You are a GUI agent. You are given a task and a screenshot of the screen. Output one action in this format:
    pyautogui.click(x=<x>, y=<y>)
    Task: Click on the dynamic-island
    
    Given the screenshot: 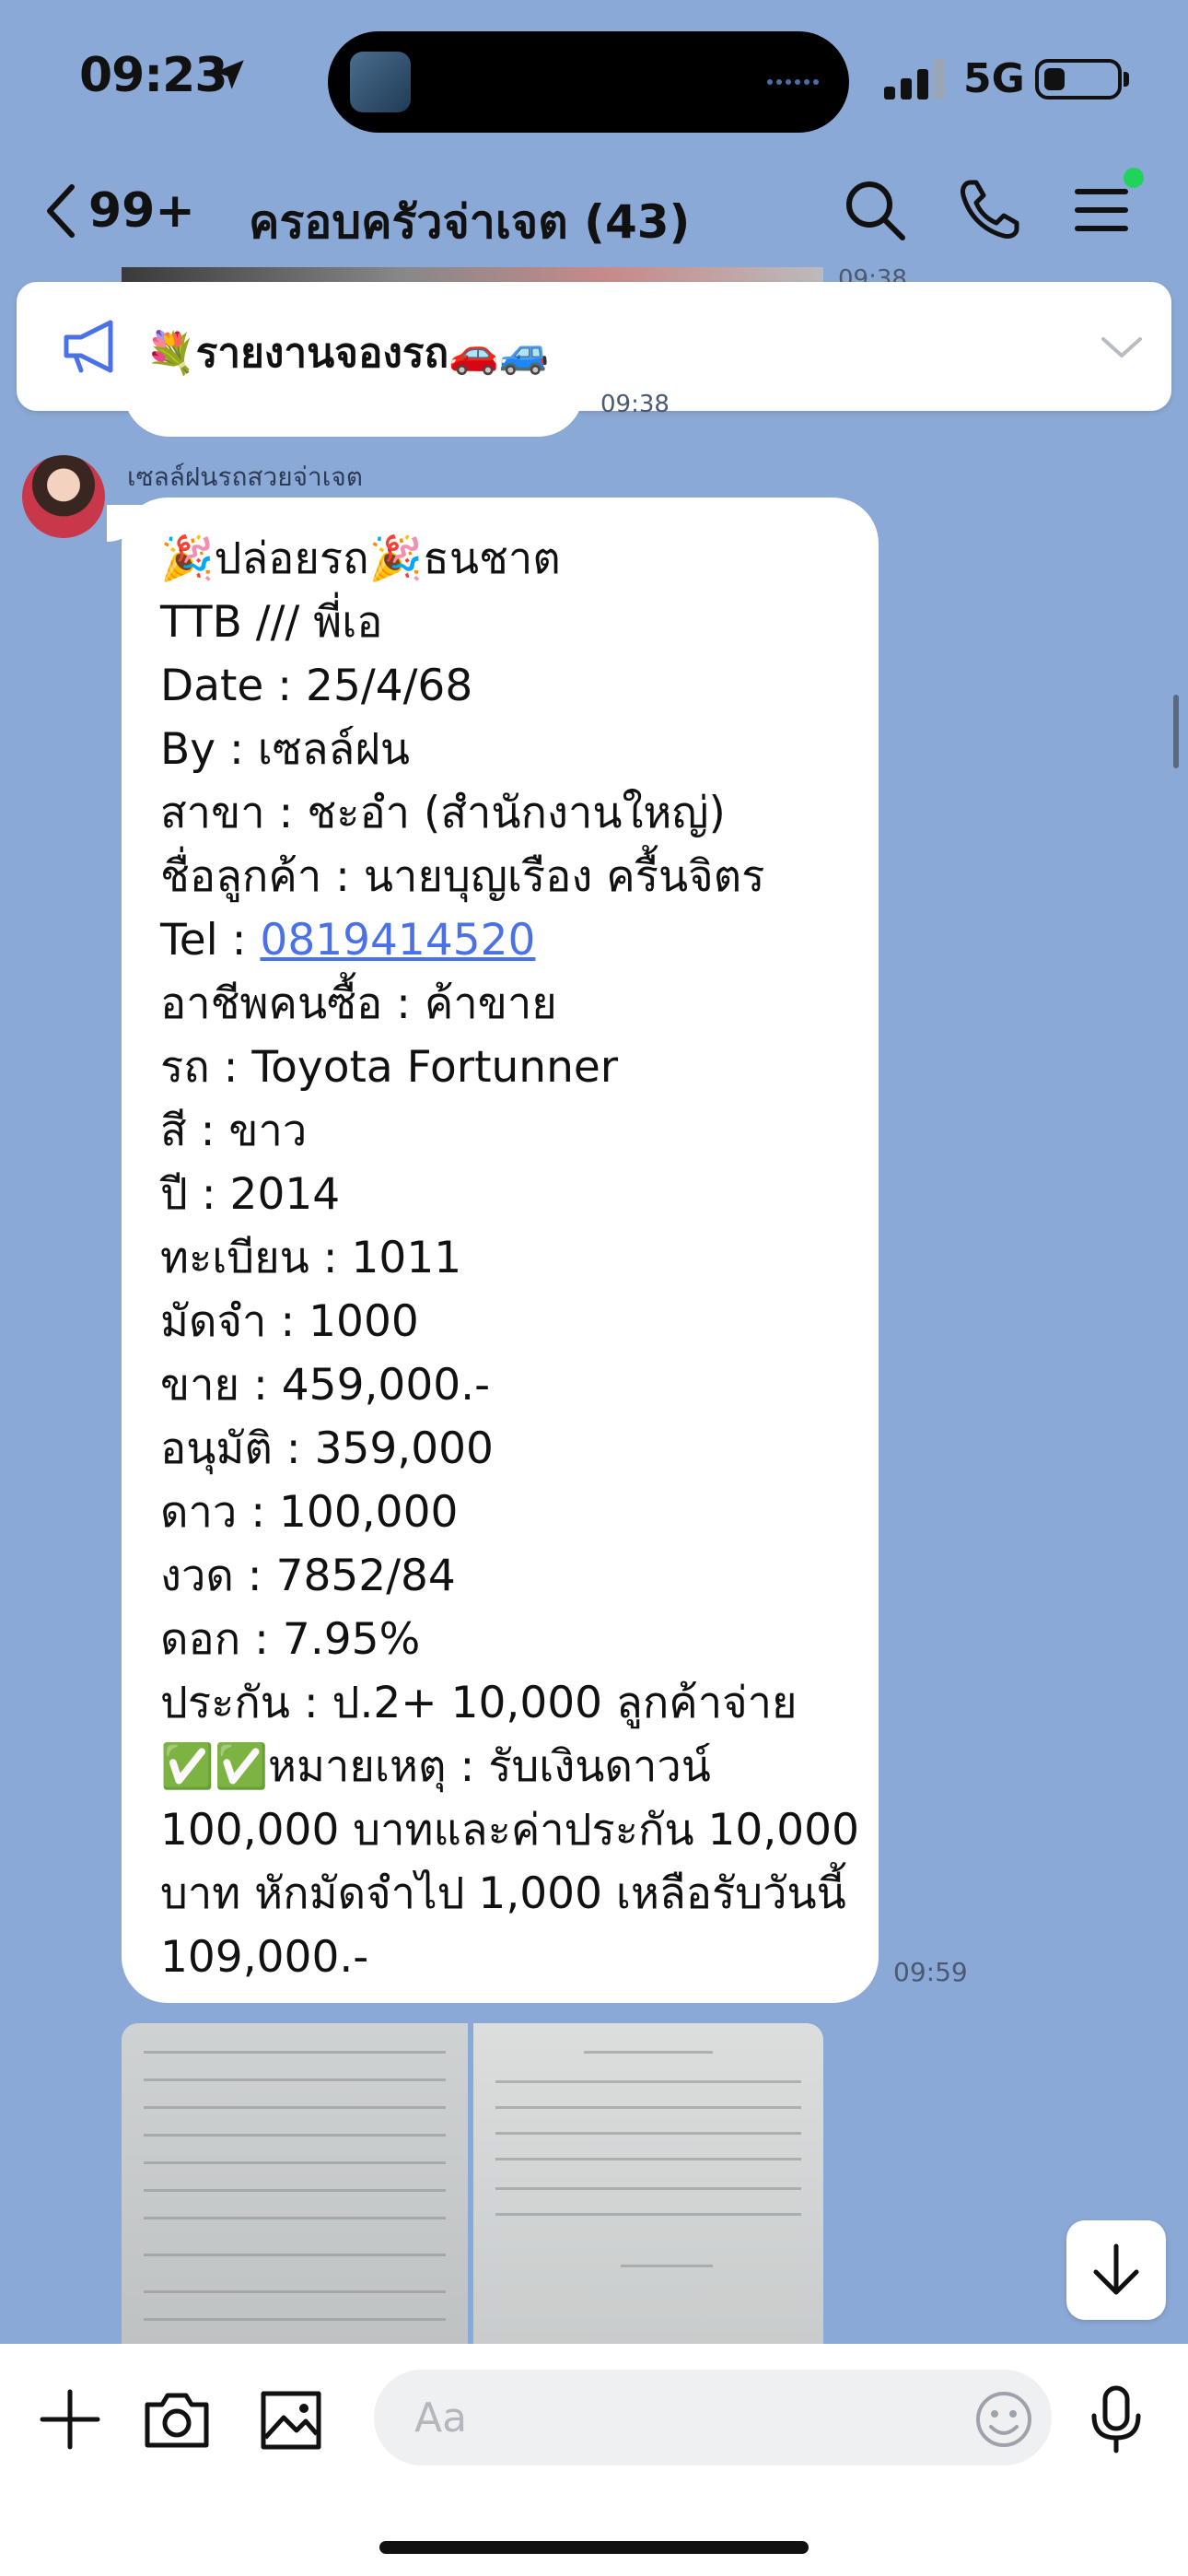 What is the action you would take?
    pyautogui.click(x=588, y=82)
    